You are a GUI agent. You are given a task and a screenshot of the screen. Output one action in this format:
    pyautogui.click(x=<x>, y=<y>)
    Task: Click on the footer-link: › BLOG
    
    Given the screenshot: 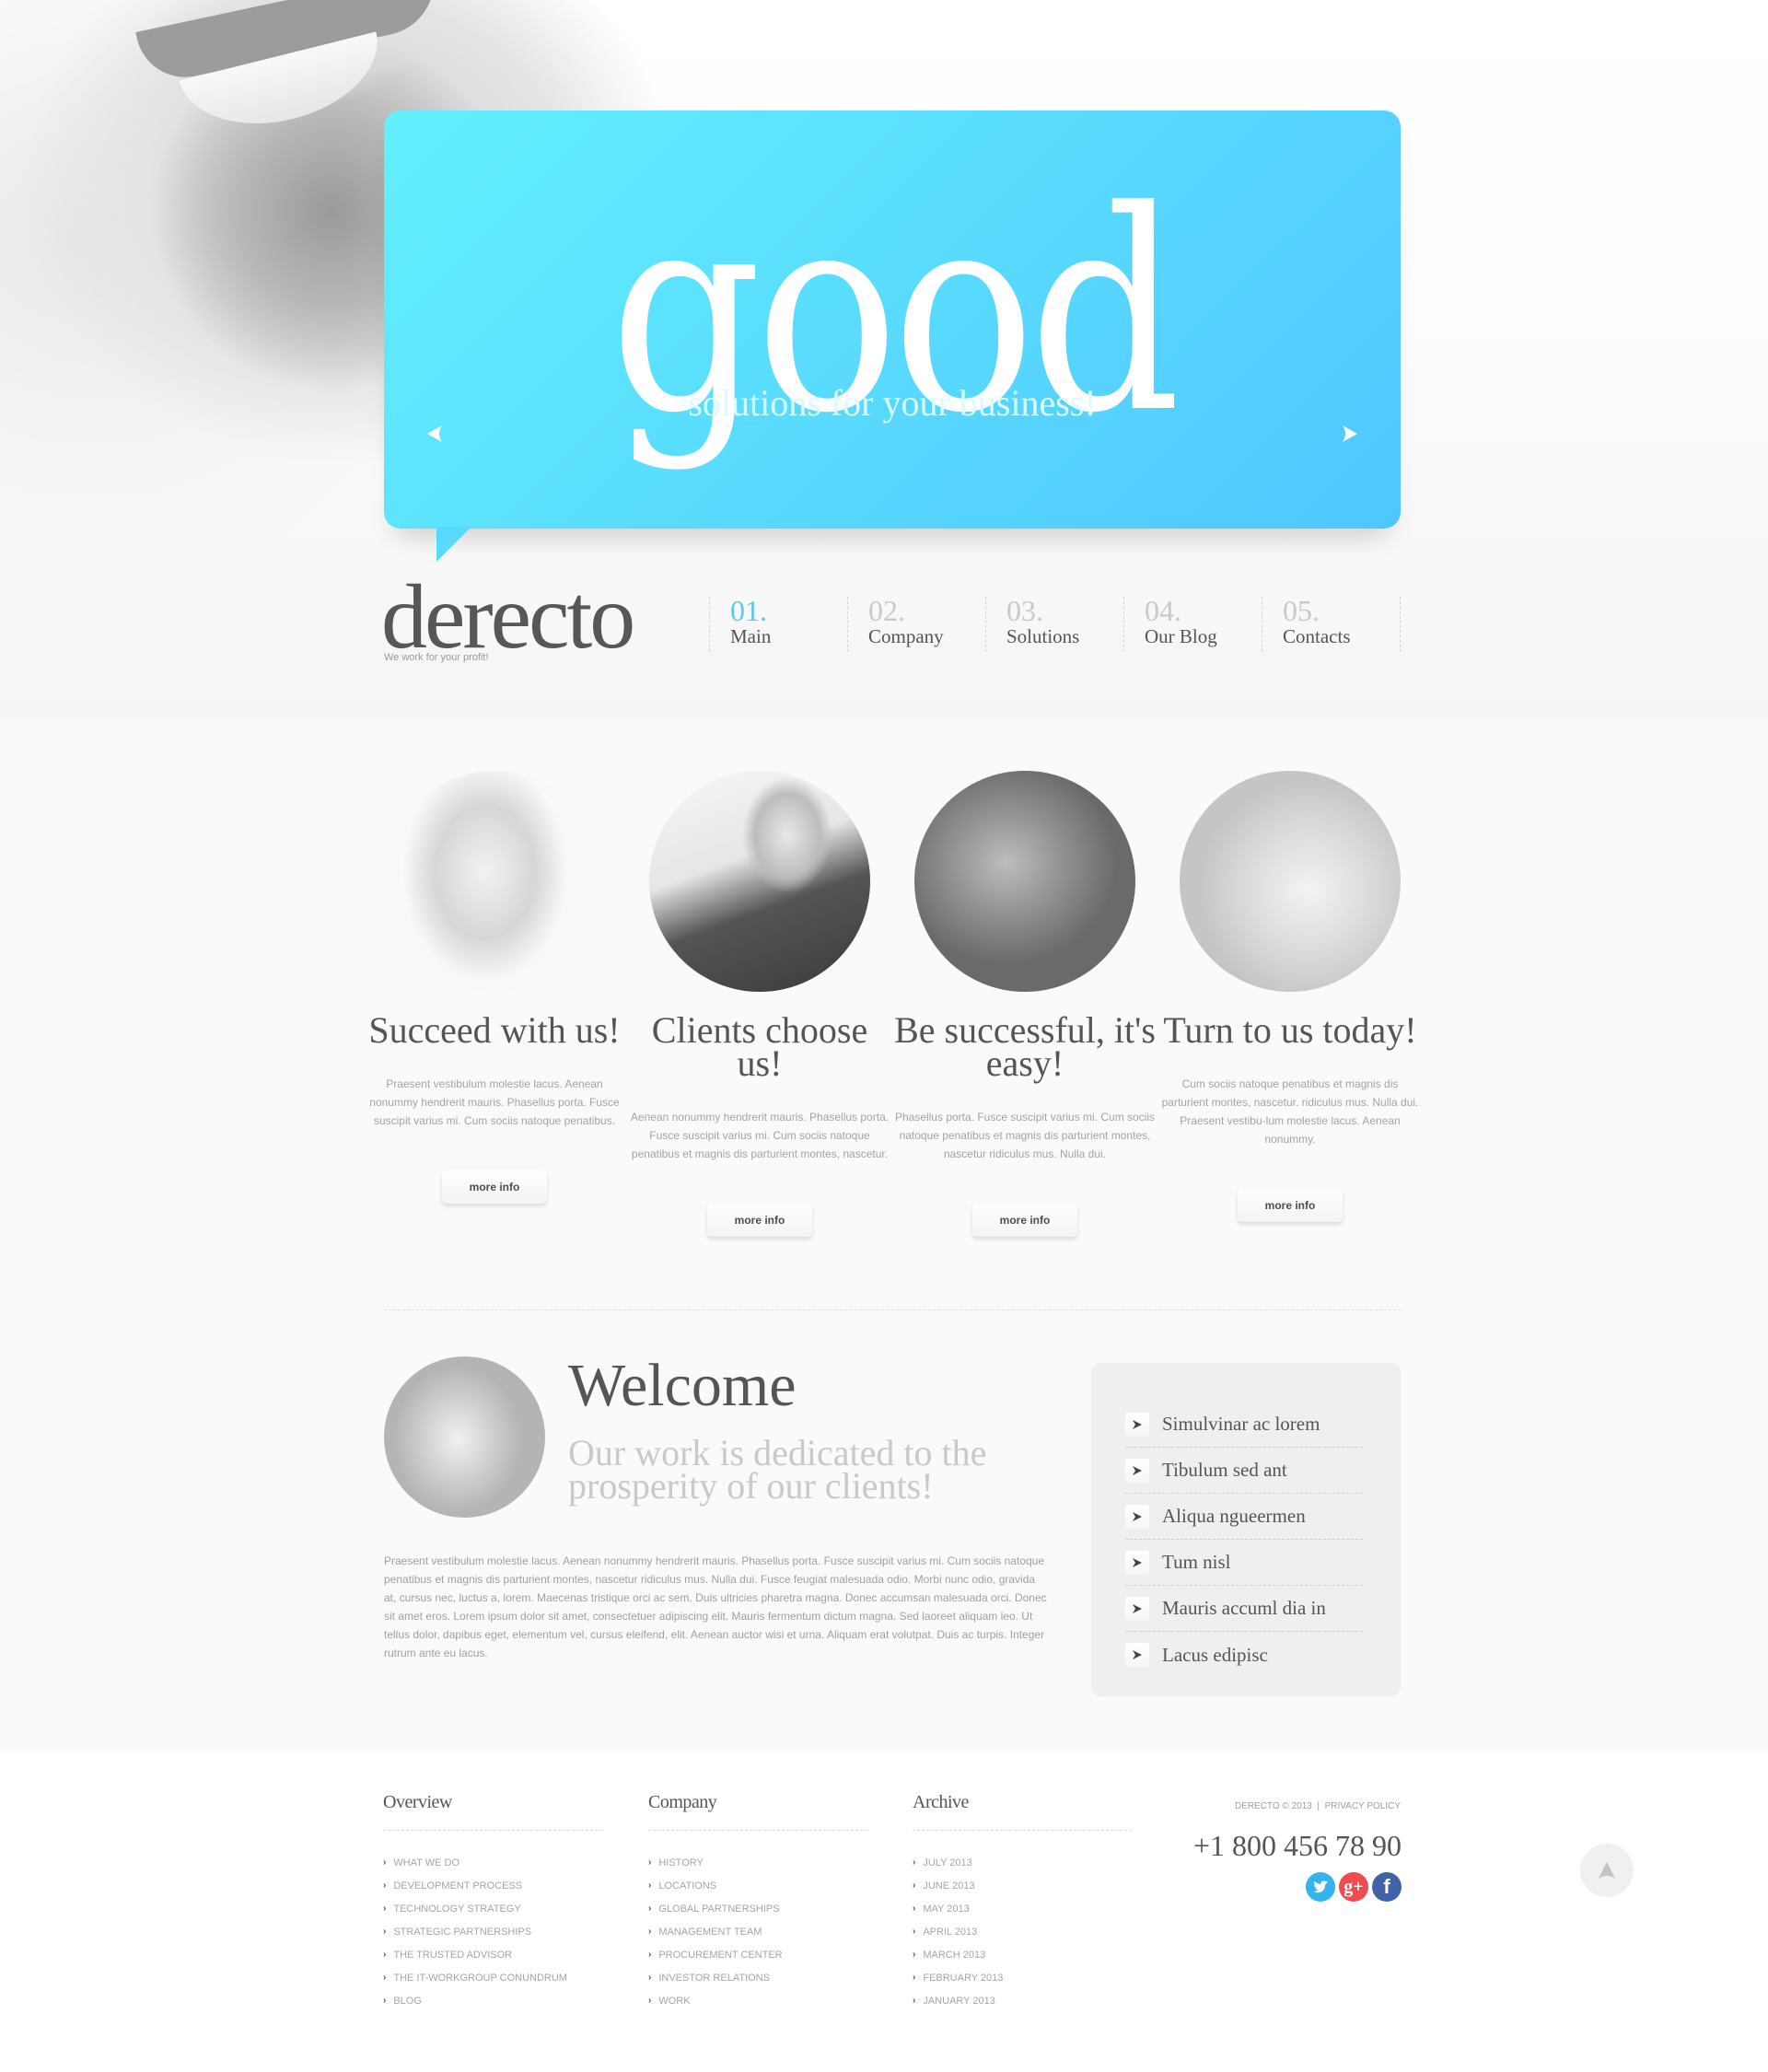 What is the action you would take?
    pyautogui.click(x=492, y=2000)
    